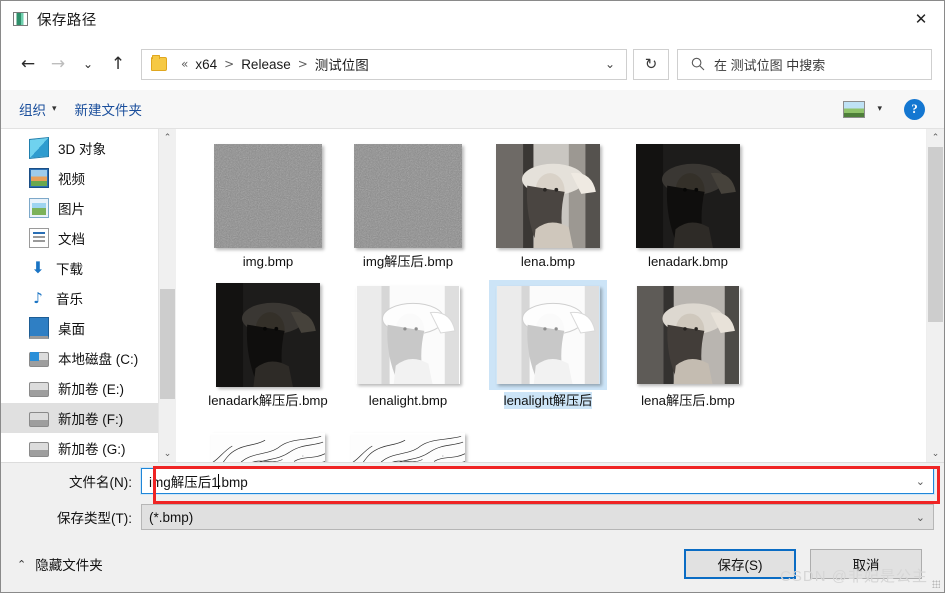 Image resolution: width=945 pixels, height=593 pixels. I want to click on window-title: 保存路径, so click(67, 20).